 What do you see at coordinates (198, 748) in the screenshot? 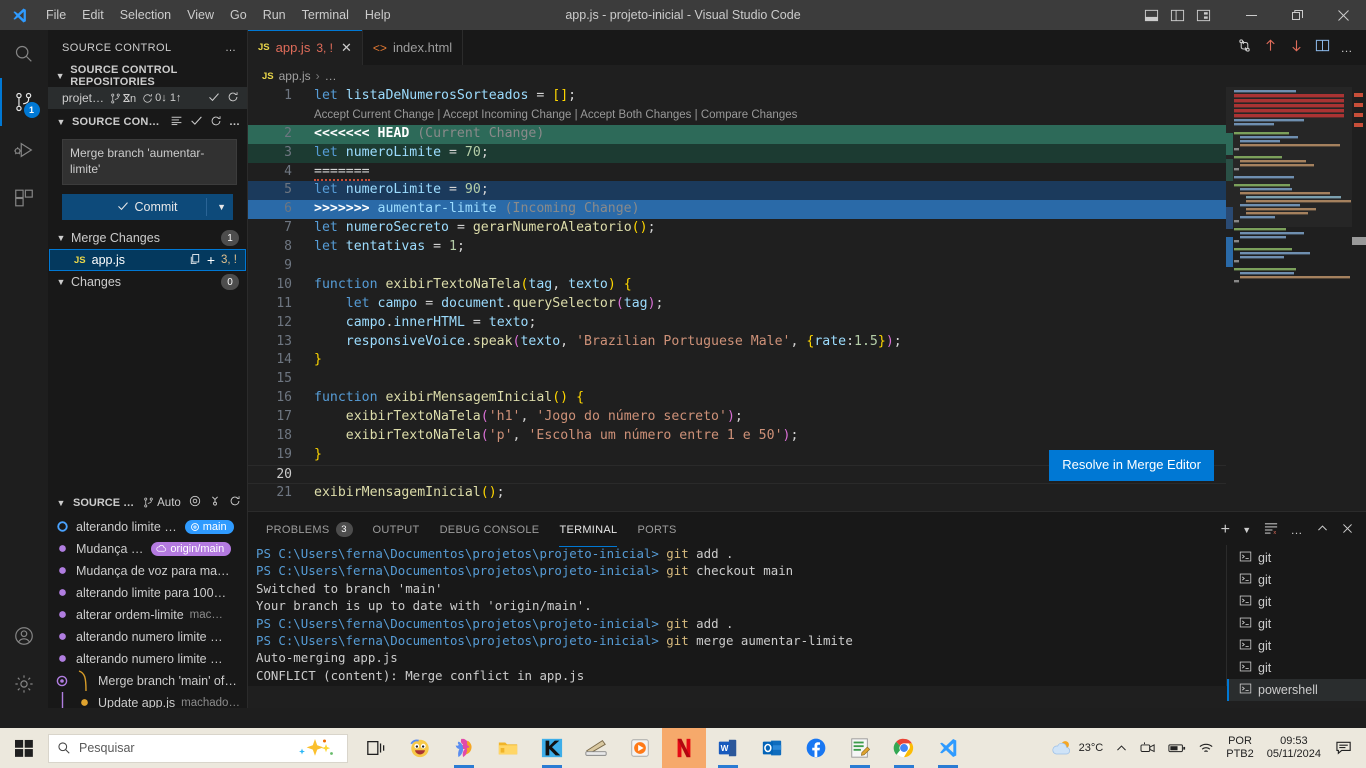
I see `taskbar-search-box: Pesquisar` at bounding box center [198, 748].